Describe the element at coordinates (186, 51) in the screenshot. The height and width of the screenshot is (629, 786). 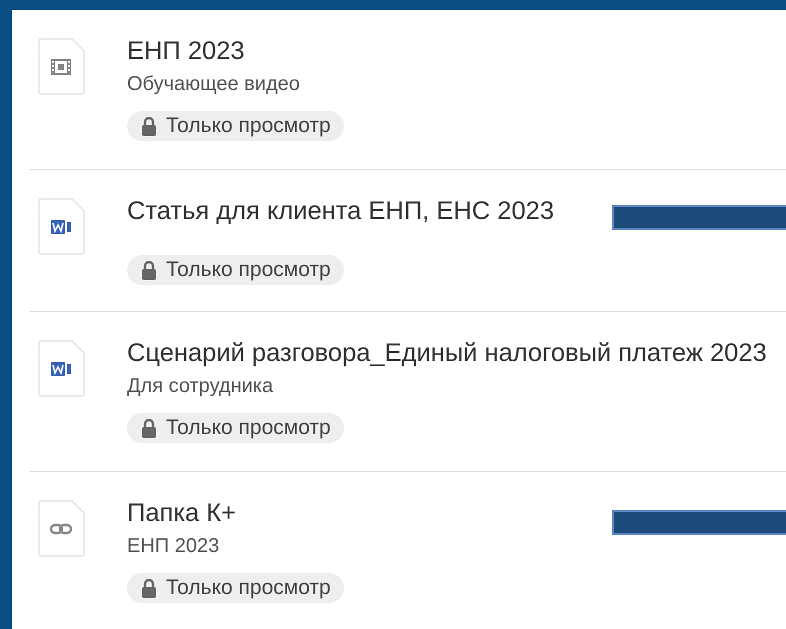
I see `file-title: ЕНП 2023` at that location.